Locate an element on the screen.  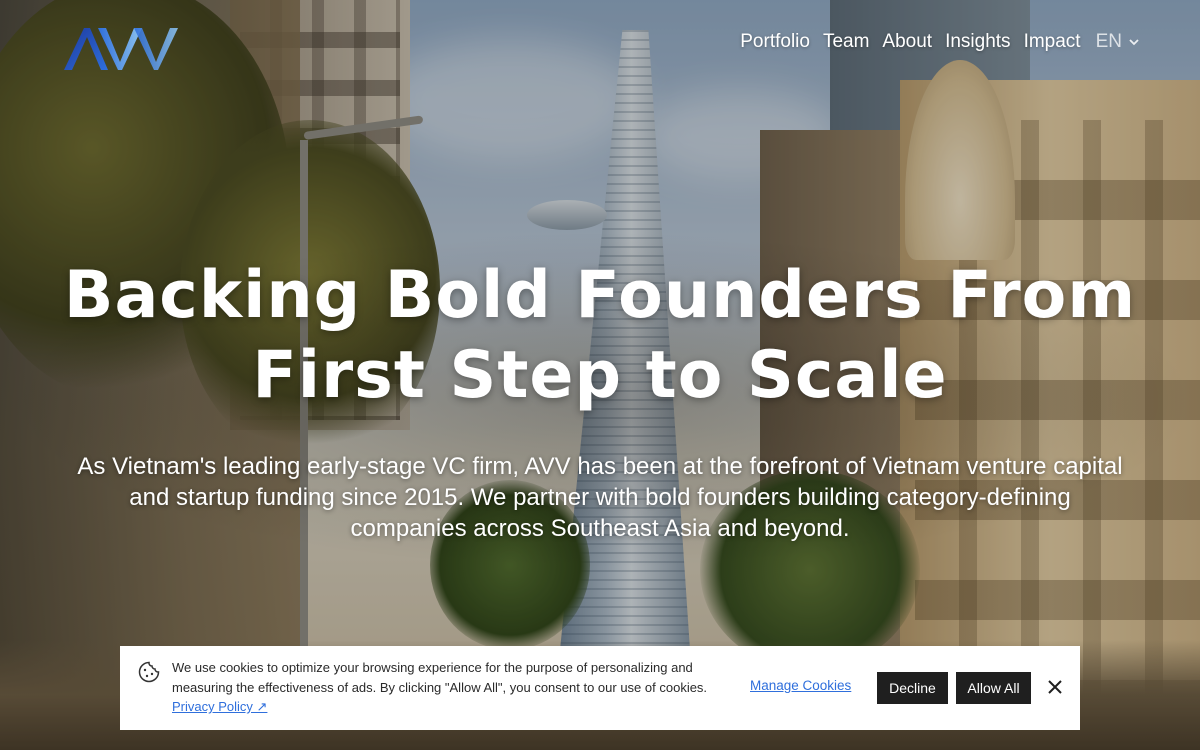
language-selector: EN is located at coordinates (1118, 42).